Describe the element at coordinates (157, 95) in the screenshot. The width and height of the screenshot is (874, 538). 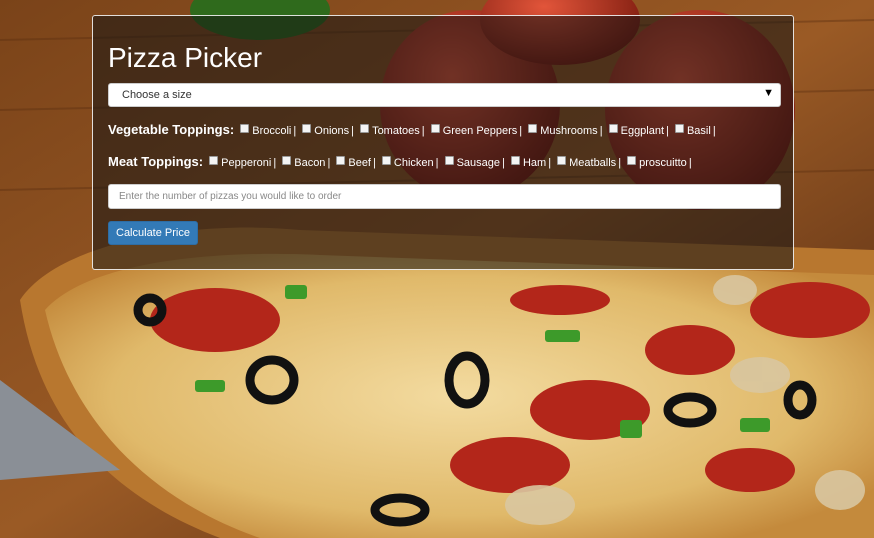
I see `size-select-value: Choose a size` at that location.